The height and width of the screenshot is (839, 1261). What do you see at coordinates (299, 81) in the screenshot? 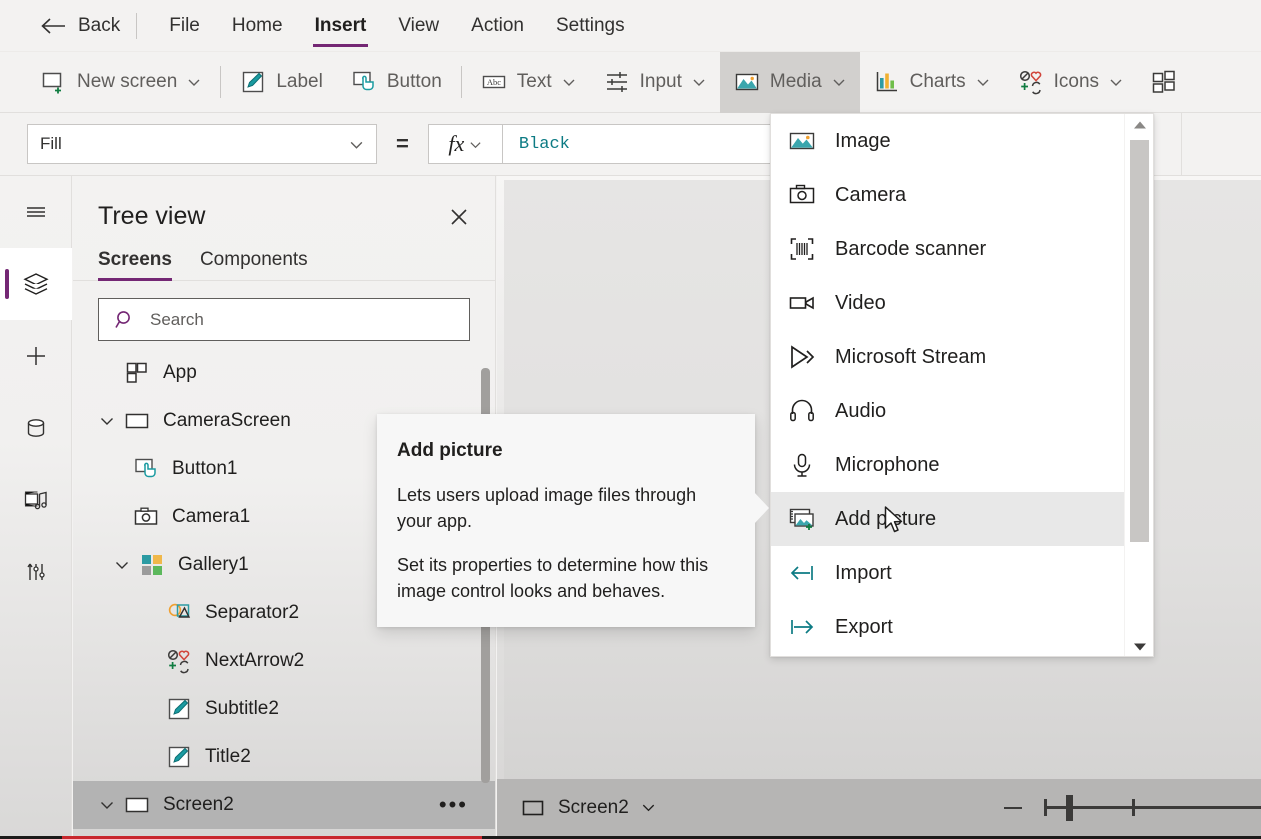
I see `ribbon-label-label: Label` at bounding box center [299, 81].